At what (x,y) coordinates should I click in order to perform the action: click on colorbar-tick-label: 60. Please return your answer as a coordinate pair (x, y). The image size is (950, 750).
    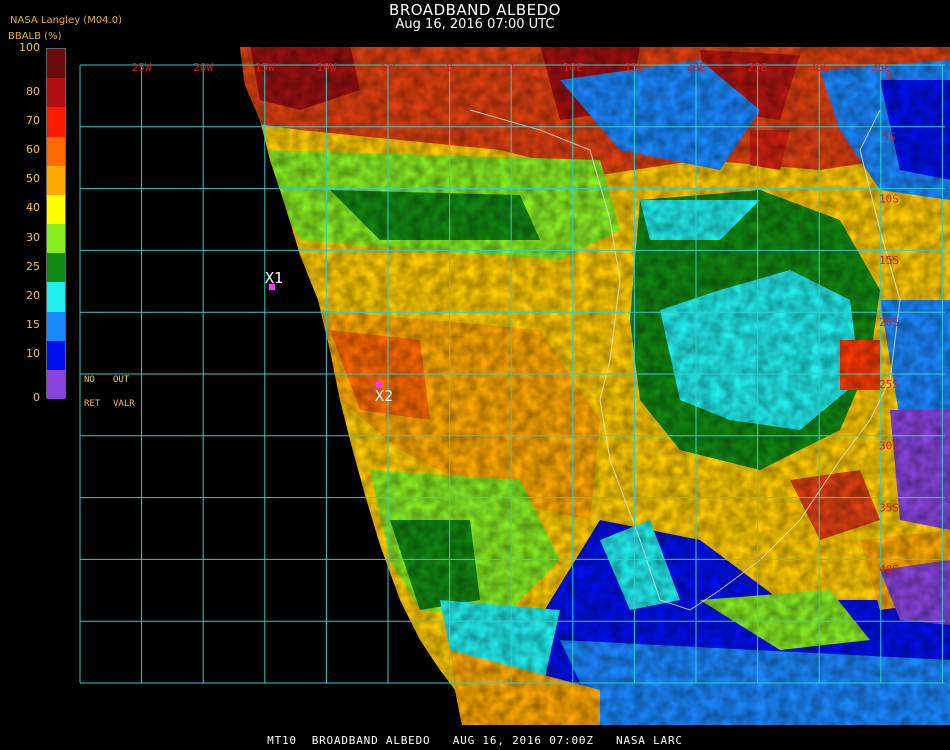
    Looking at the image, I should click on (33, 150).